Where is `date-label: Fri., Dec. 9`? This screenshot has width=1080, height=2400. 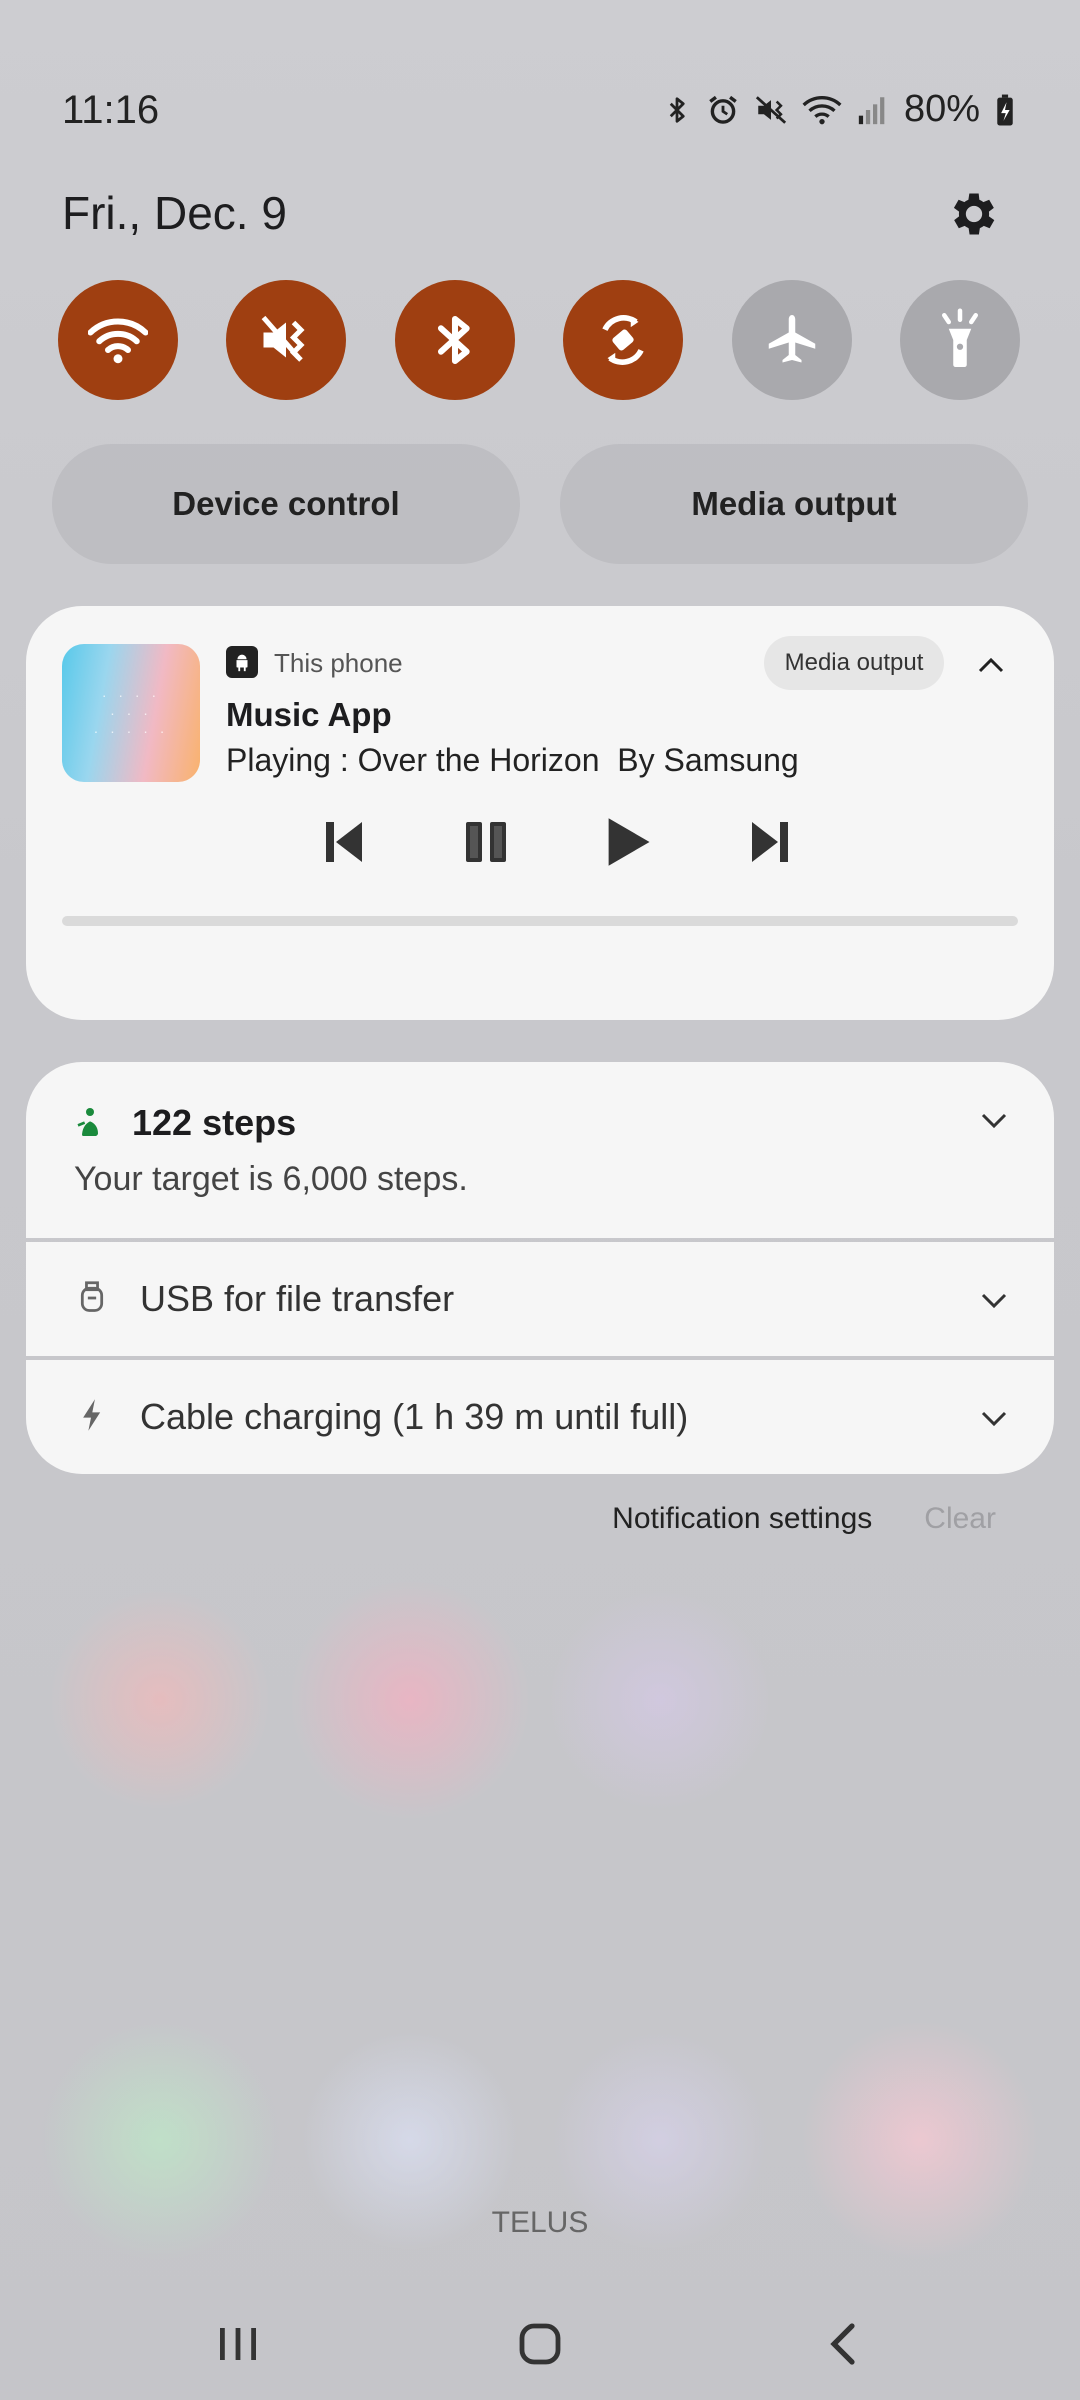
date-label: Fri., Dec. 9 is located at coordinates (174, 213).